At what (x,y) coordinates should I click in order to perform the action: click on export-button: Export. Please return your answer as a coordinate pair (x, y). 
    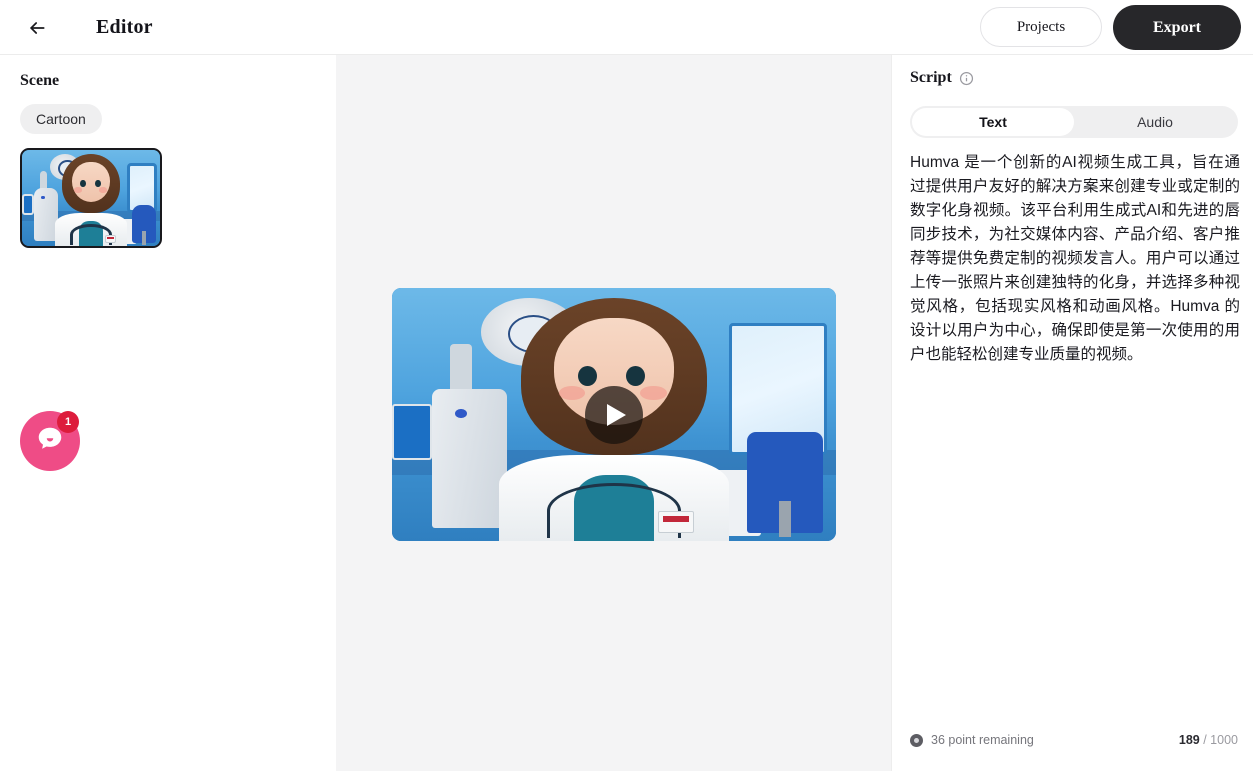
    Looking at the image, I should click on (1177, 27).